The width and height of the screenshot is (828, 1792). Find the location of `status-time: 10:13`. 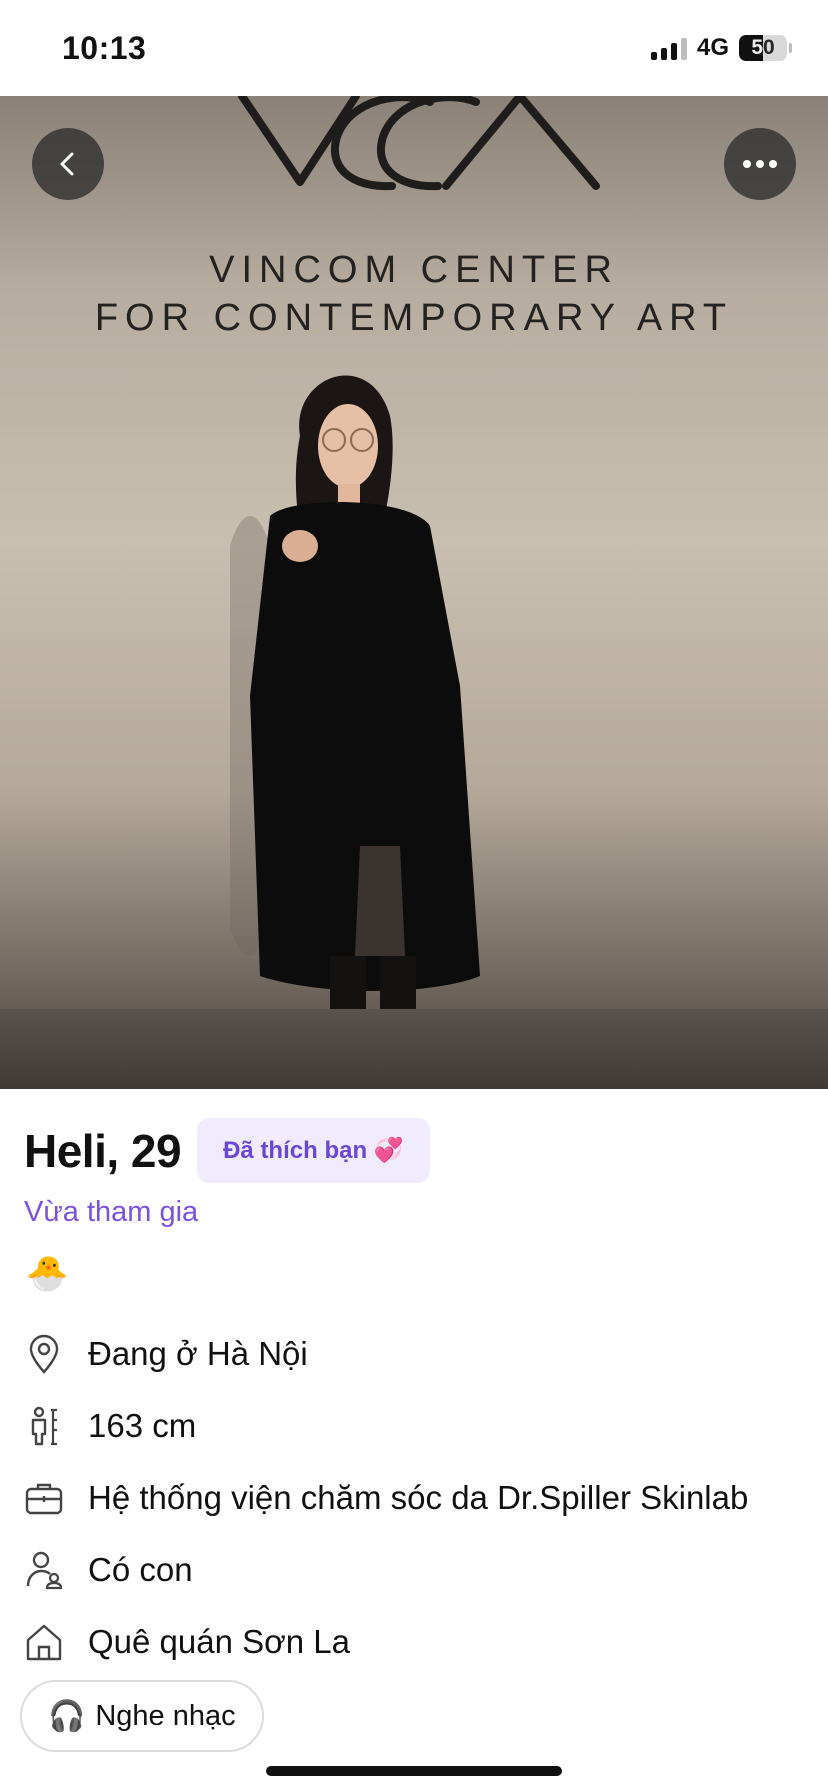

status-time: 10:13 is located at coordinates (104, 48).